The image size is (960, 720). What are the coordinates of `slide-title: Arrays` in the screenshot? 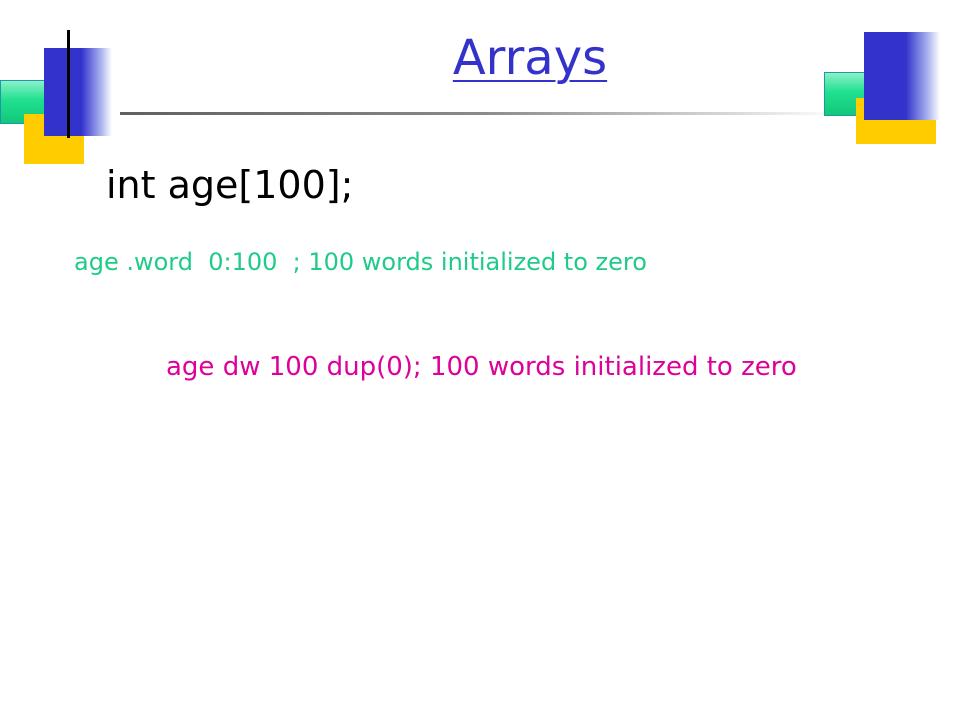 It's located at (480, 58).